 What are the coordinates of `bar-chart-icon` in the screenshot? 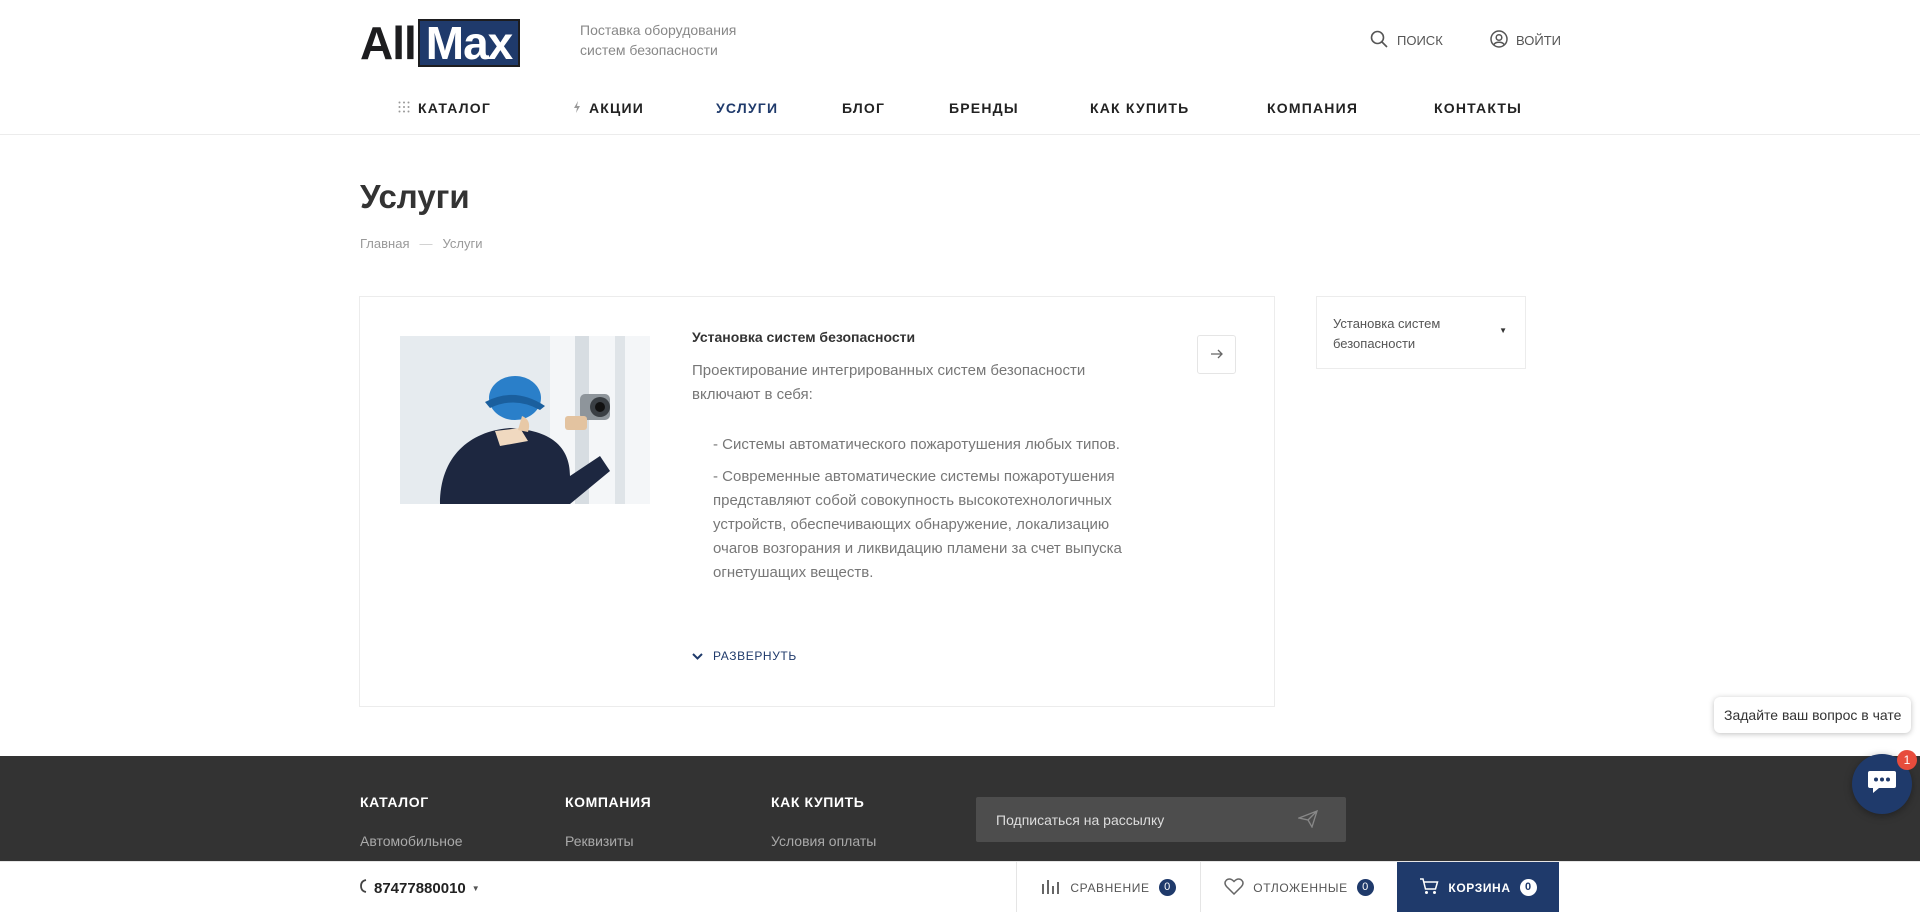 It's located at (1051, 887).